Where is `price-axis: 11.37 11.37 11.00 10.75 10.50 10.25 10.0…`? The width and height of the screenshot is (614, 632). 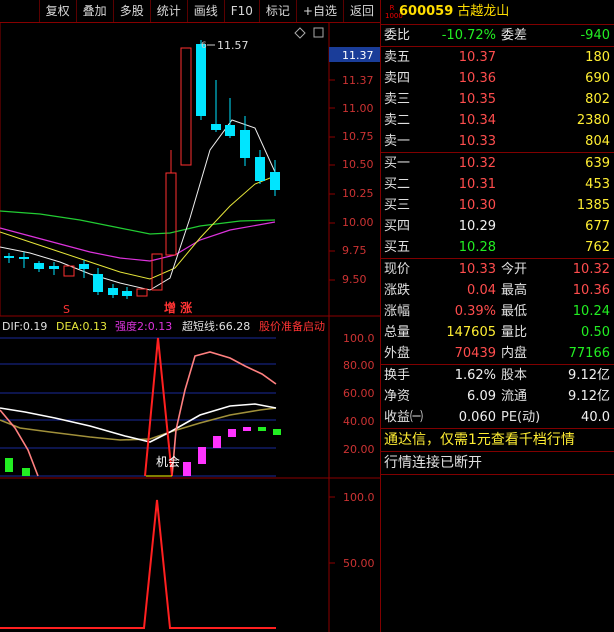 price-axis: 11.37 11.37 11.00 10.75 10.50 10.25 10.0… is located at coordinates (354, 166).